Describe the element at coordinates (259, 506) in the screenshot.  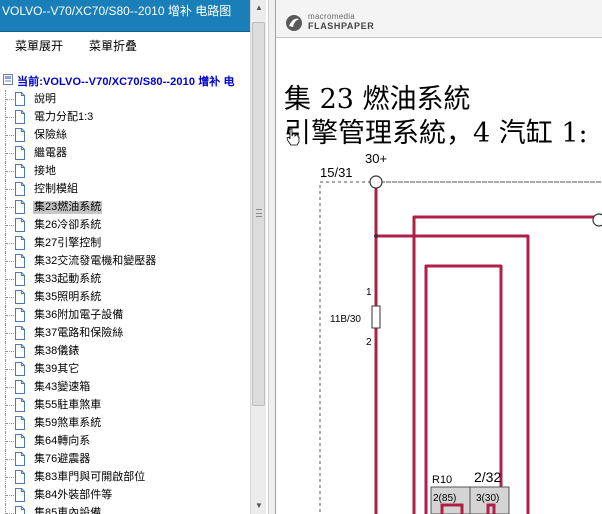
I see `scroll-down-arrow-icon: ▼` at that location.